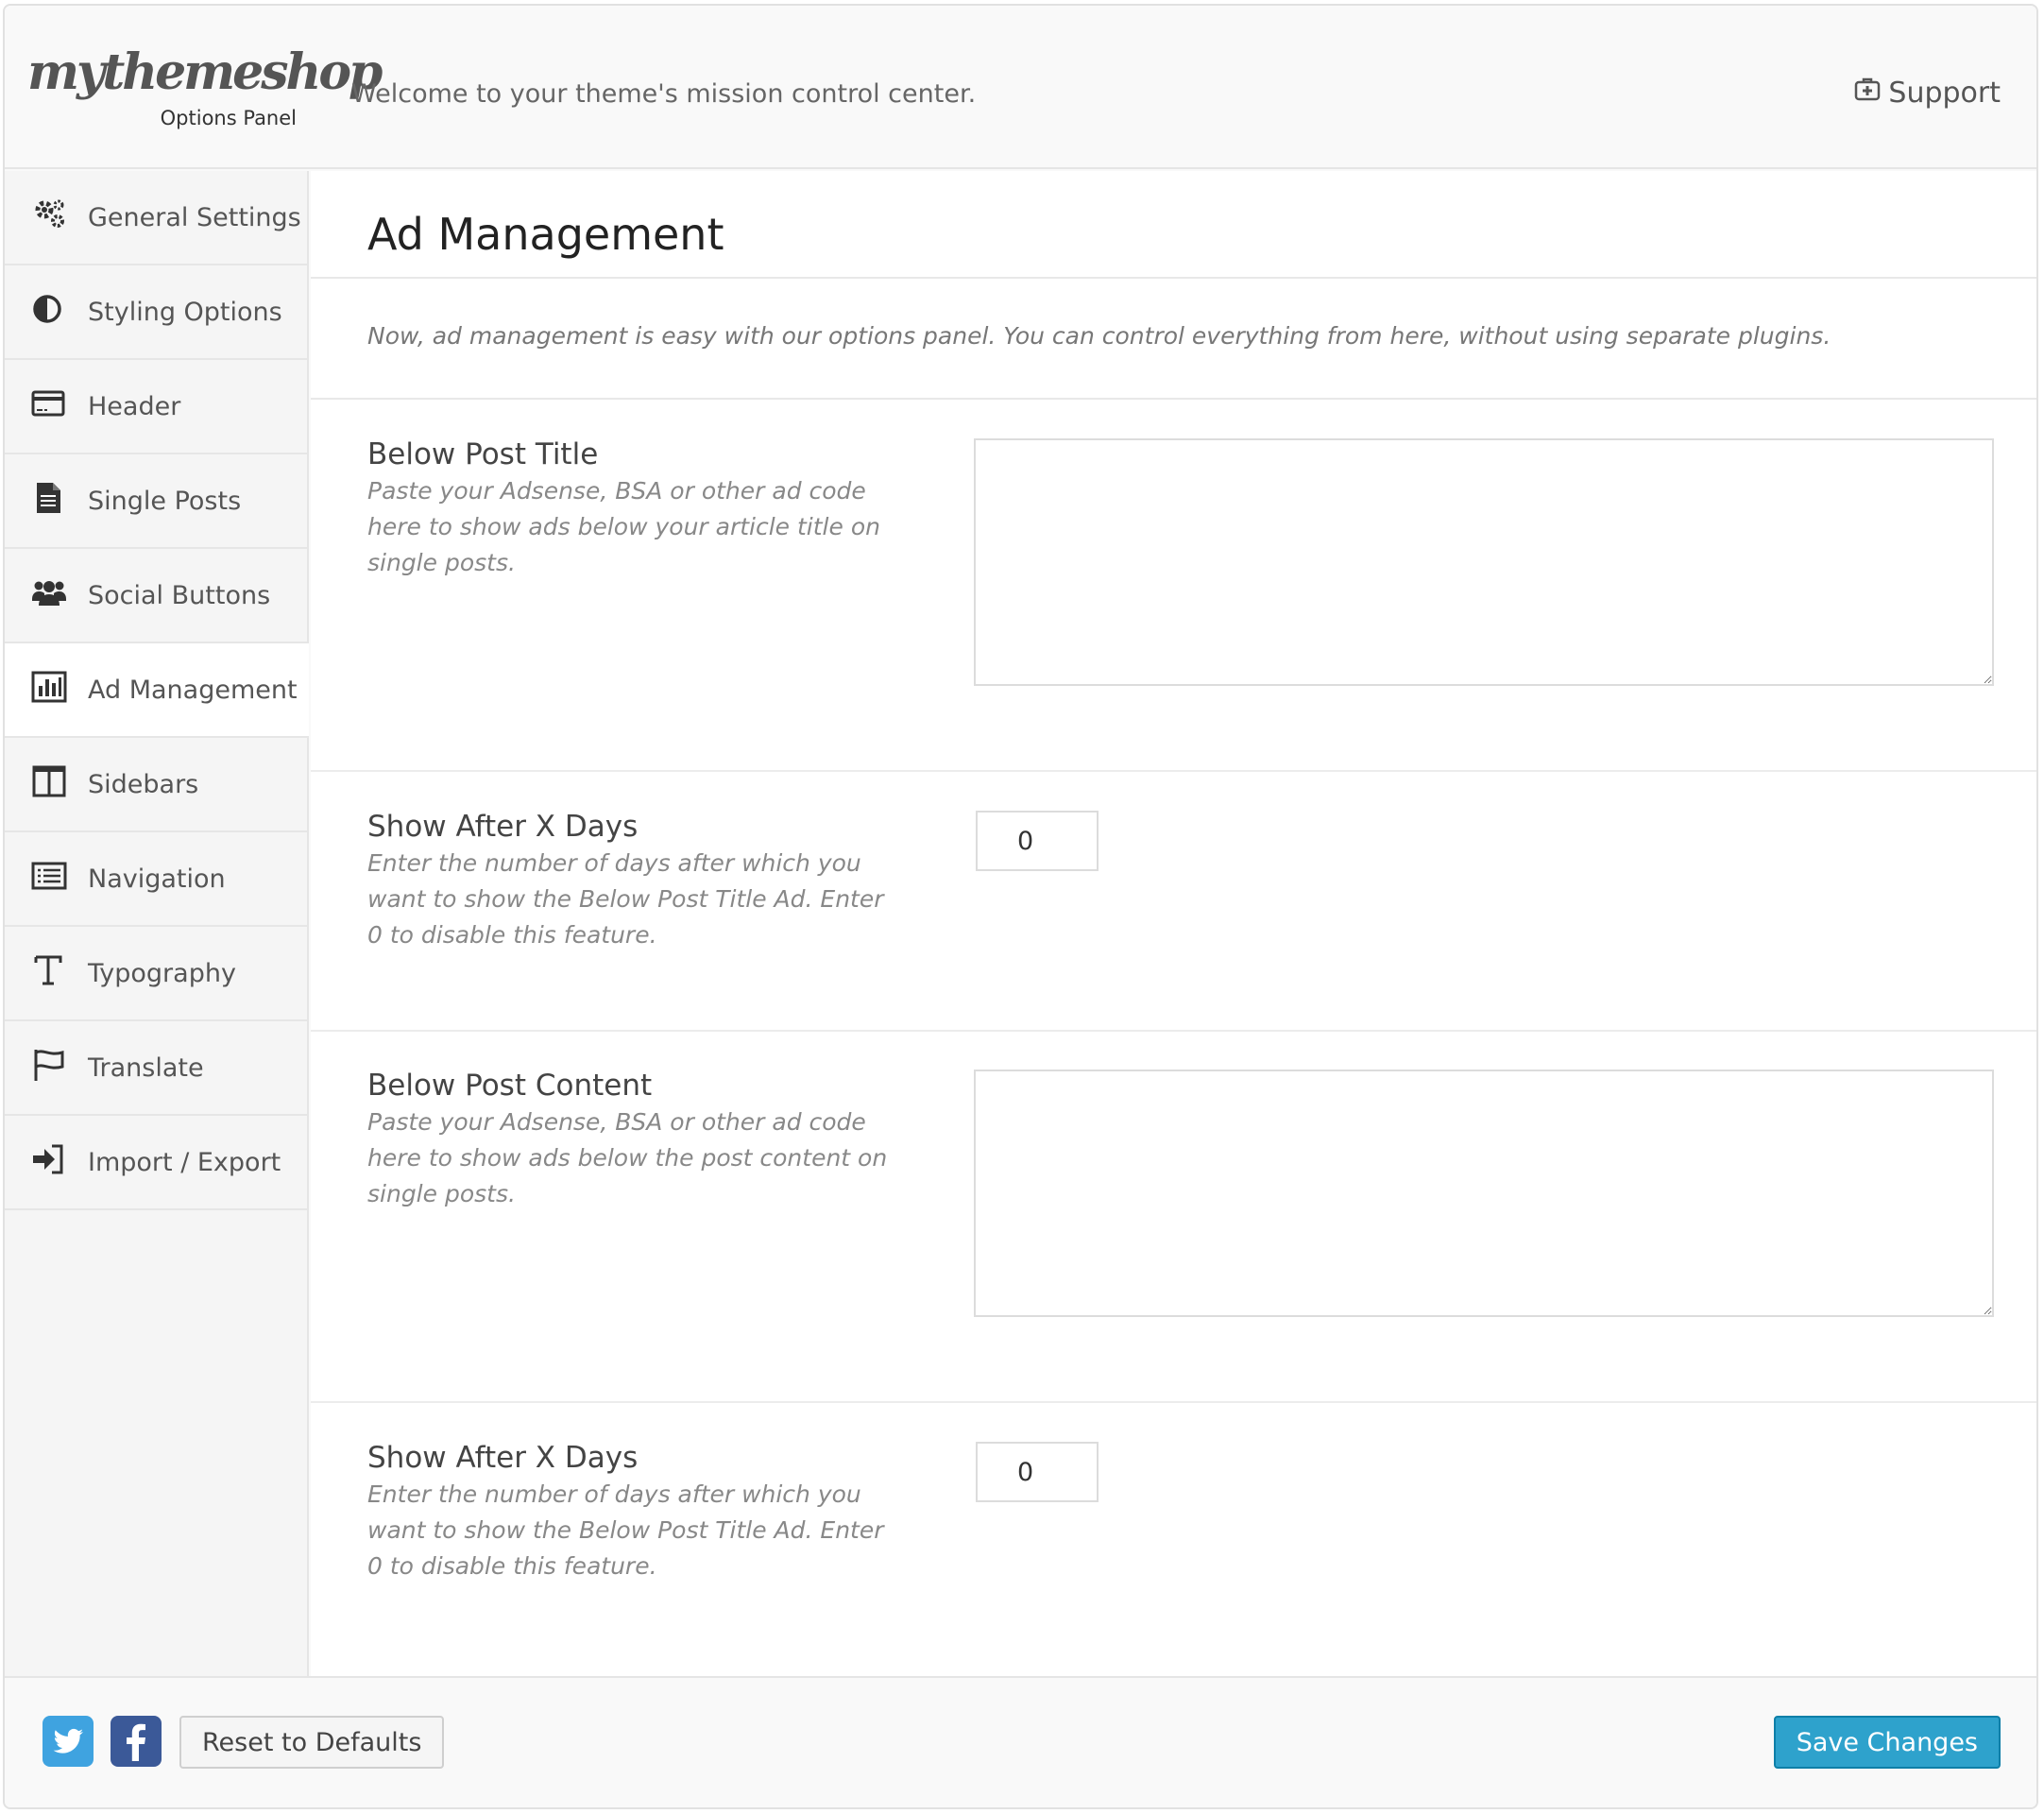 This screenshot has height=1814, width=2044. What do you see at coordinates (503, 1458) in the screenshot?
I see `option-label-show-after-days-content: Show After X Days` at bounding box center [503, 1458].